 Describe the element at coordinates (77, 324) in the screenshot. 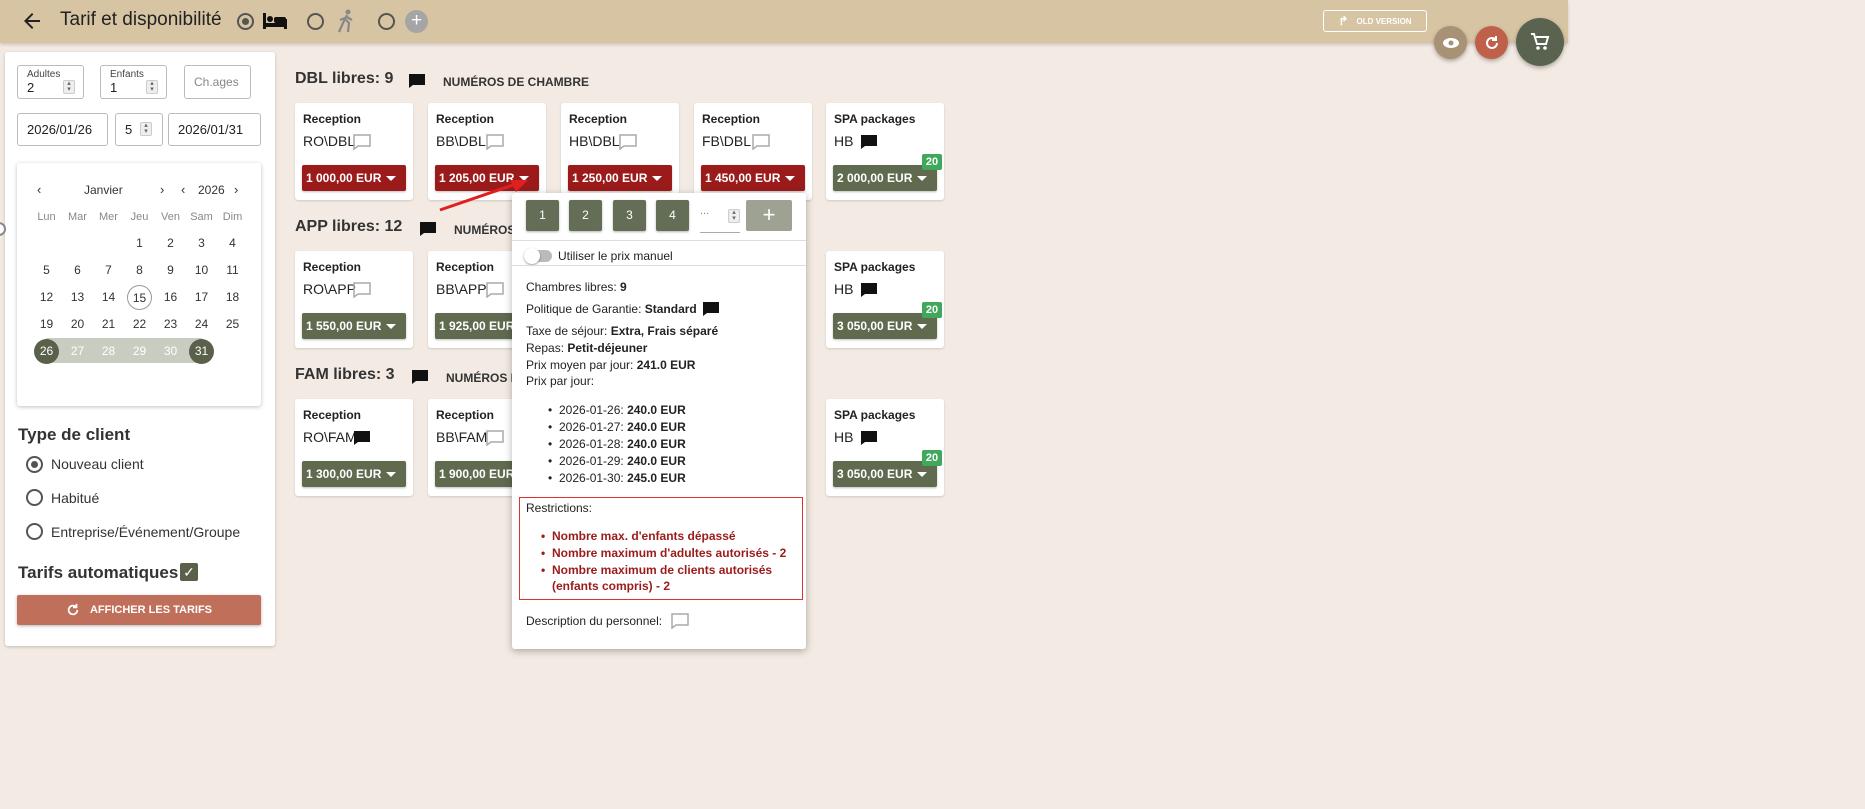

I see `calendar-day: 20` at that location.